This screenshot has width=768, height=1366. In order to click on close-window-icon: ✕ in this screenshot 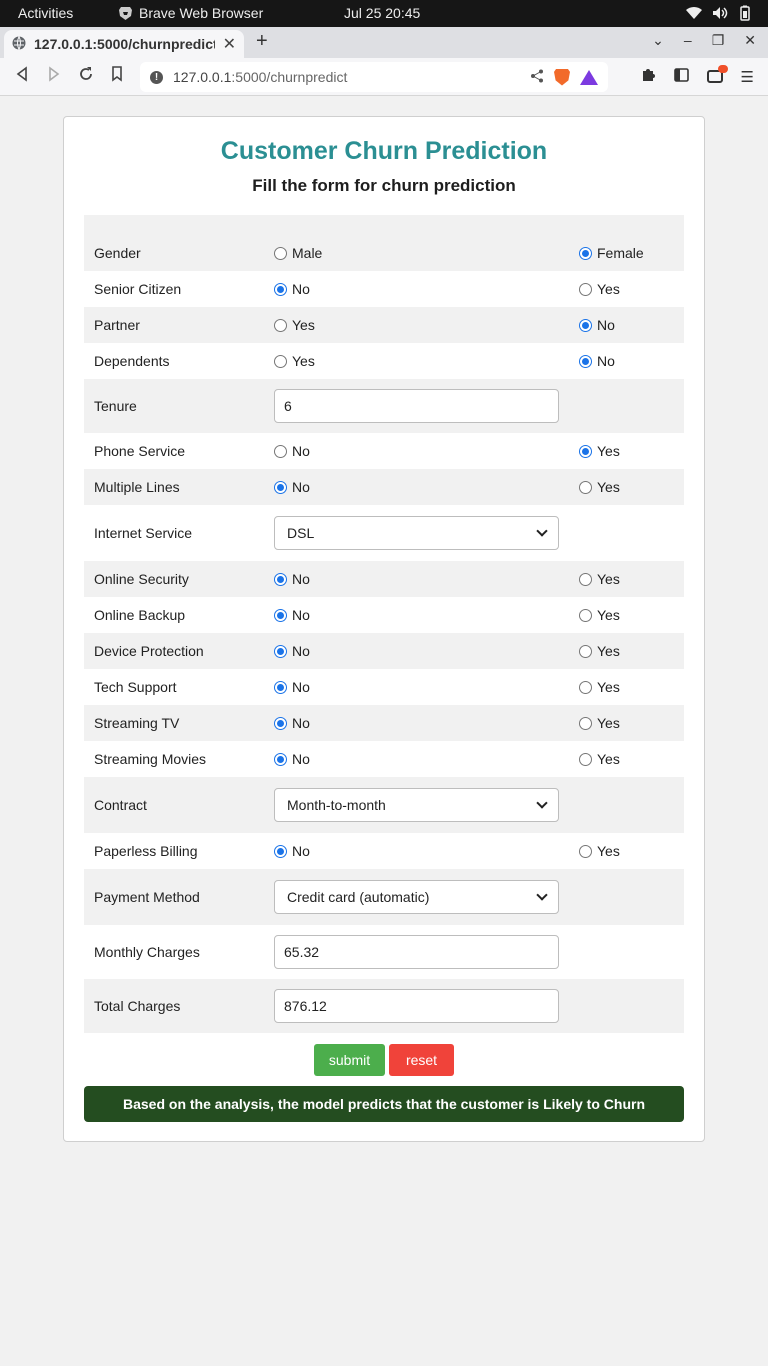, I will do `click(750, 40)`.